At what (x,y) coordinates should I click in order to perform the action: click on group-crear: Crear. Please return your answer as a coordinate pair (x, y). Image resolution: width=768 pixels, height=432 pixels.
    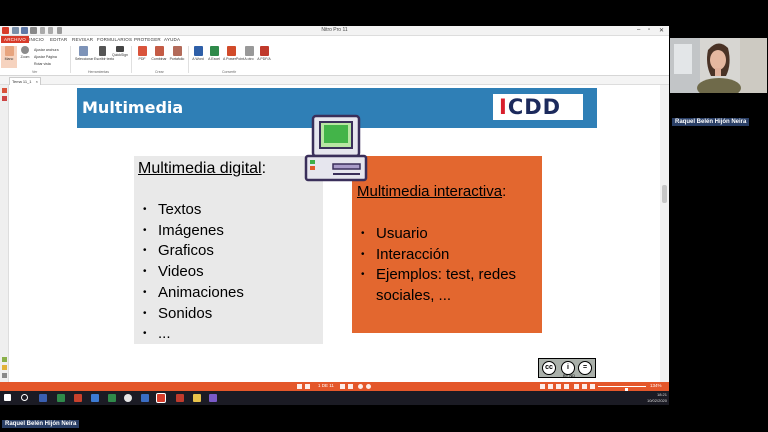
    Looking at the image, I should click on (159, 72).